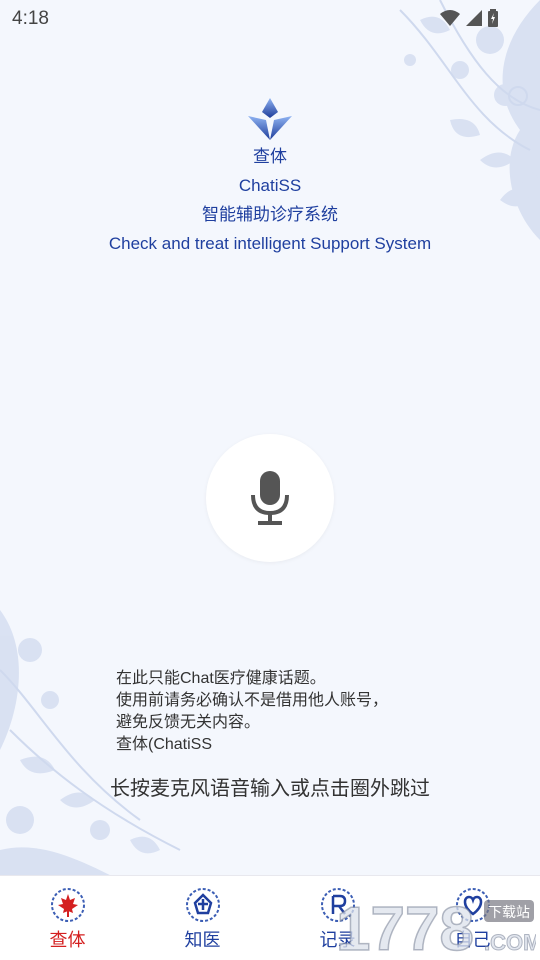 The height and width of the screenshot is (960, 540). I want to click on status-icons, so click(469, 18).